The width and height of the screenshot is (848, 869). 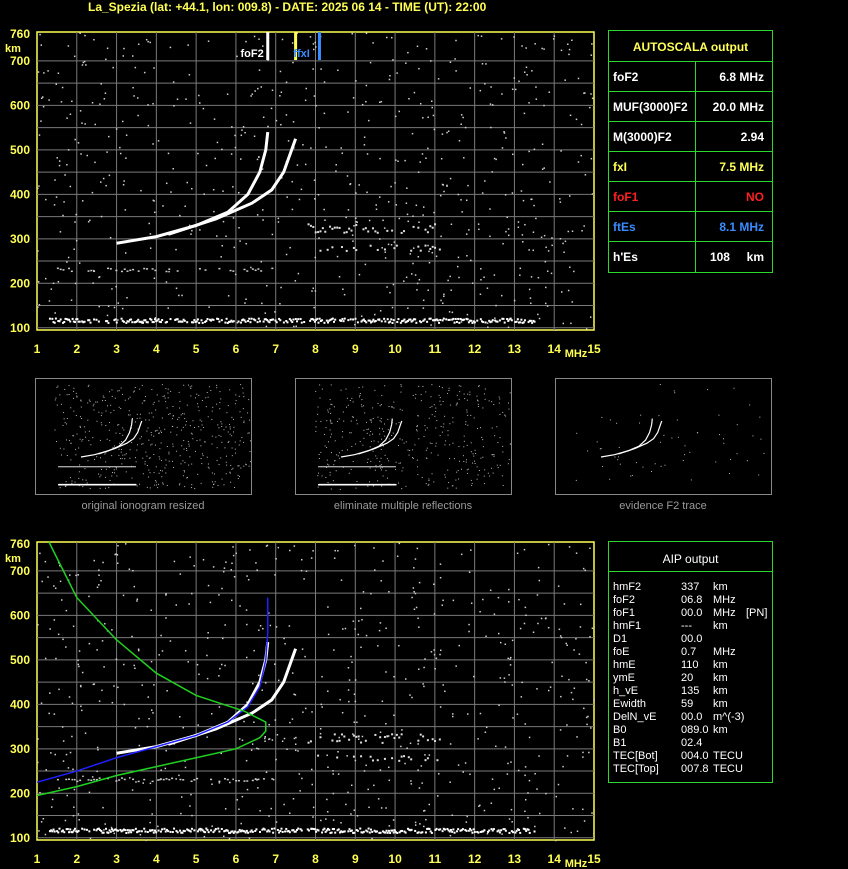 What do you see at coordinates (690, 76) in the screenshot?
I see `autoscala-row: foF2 6.8 MHz` at bounding box center [690, 76].